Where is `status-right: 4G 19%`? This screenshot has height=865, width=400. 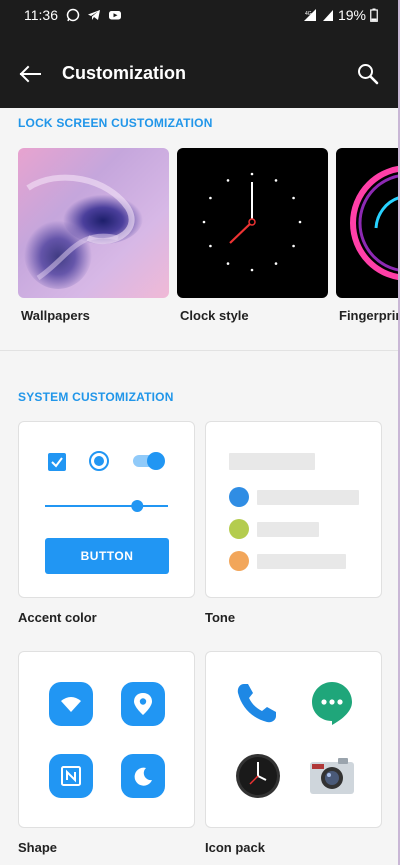
status-right: 4G 19% is located at coordinates (340, 15).